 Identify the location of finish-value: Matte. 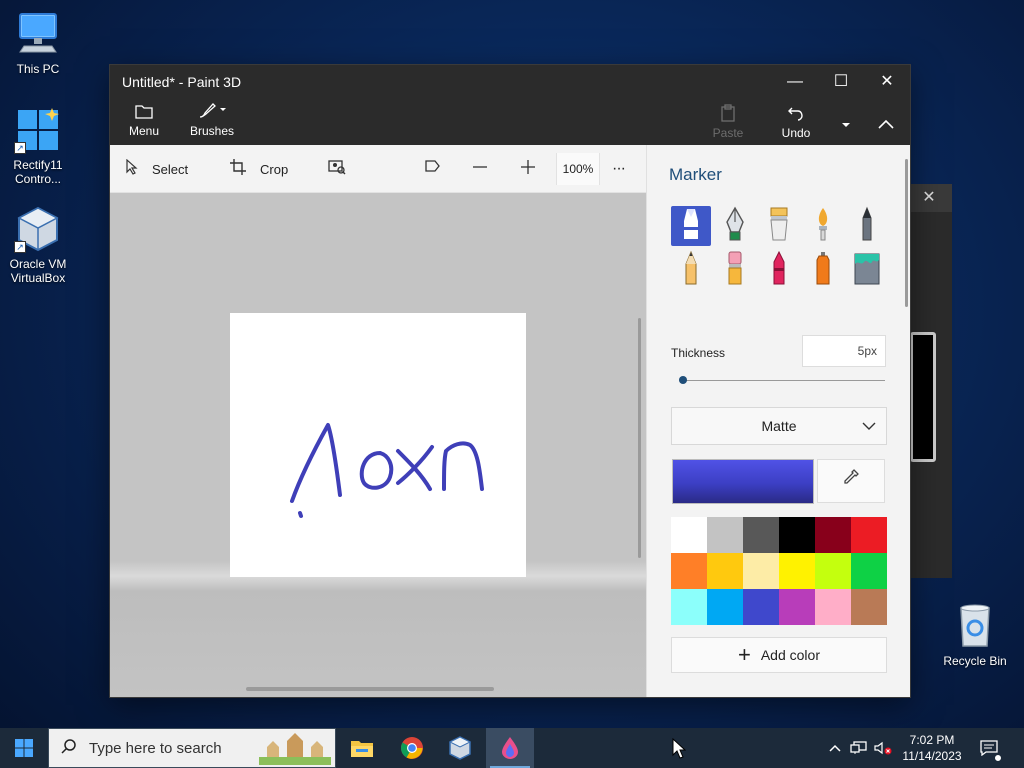
(779, 426).